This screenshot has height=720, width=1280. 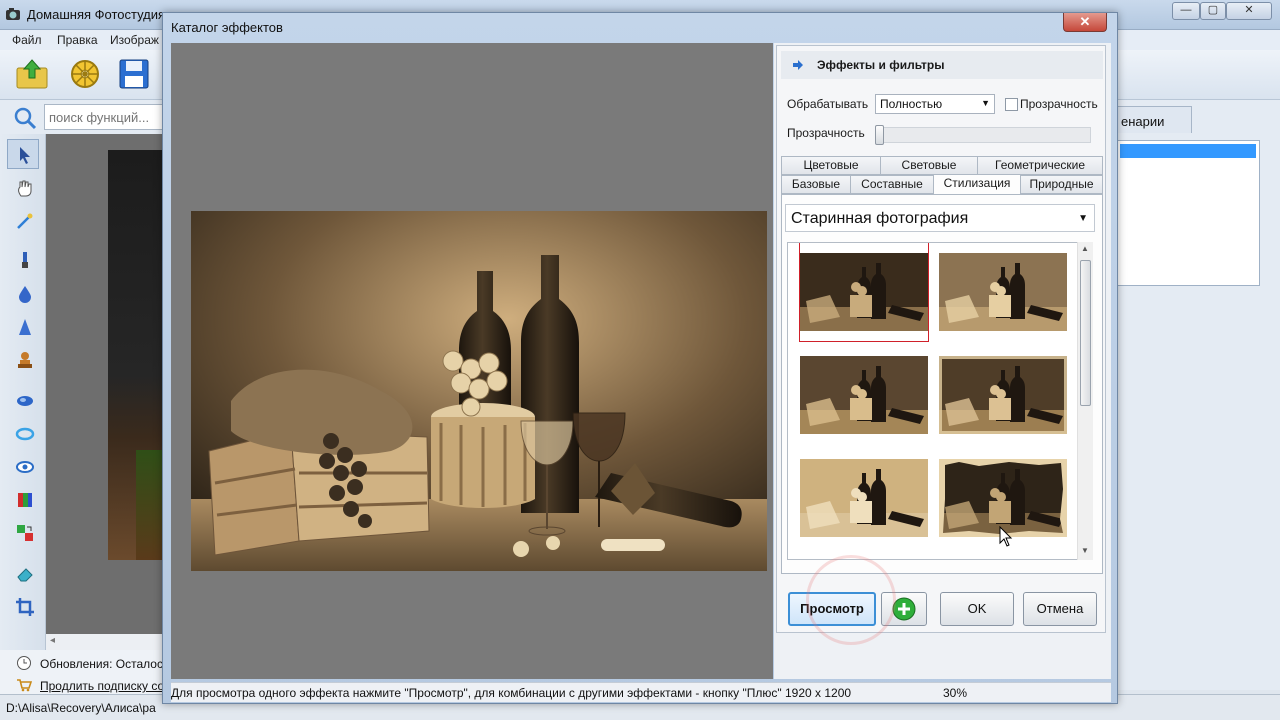 I want to click on app-icon, so click(x=13, y=14).